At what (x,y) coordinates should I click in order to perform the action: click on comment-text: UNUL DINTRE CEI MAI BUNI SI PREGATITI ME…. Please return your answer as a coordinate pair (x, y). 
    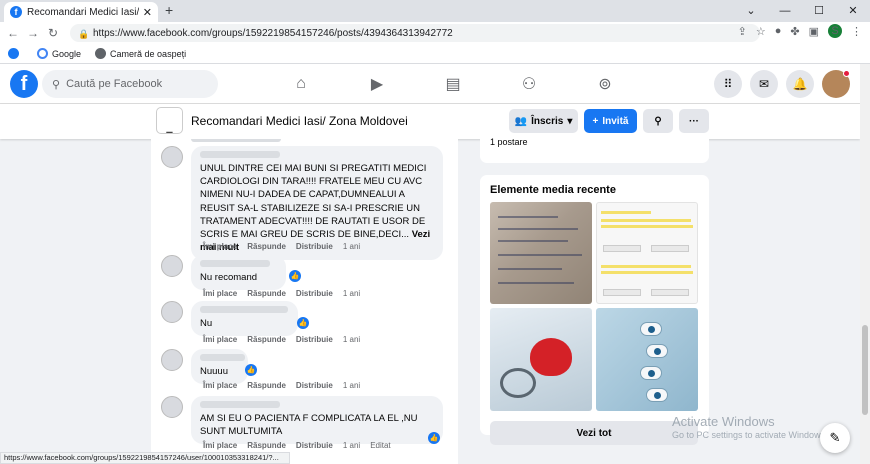
    Looking at the image, I should click on (313, 202).